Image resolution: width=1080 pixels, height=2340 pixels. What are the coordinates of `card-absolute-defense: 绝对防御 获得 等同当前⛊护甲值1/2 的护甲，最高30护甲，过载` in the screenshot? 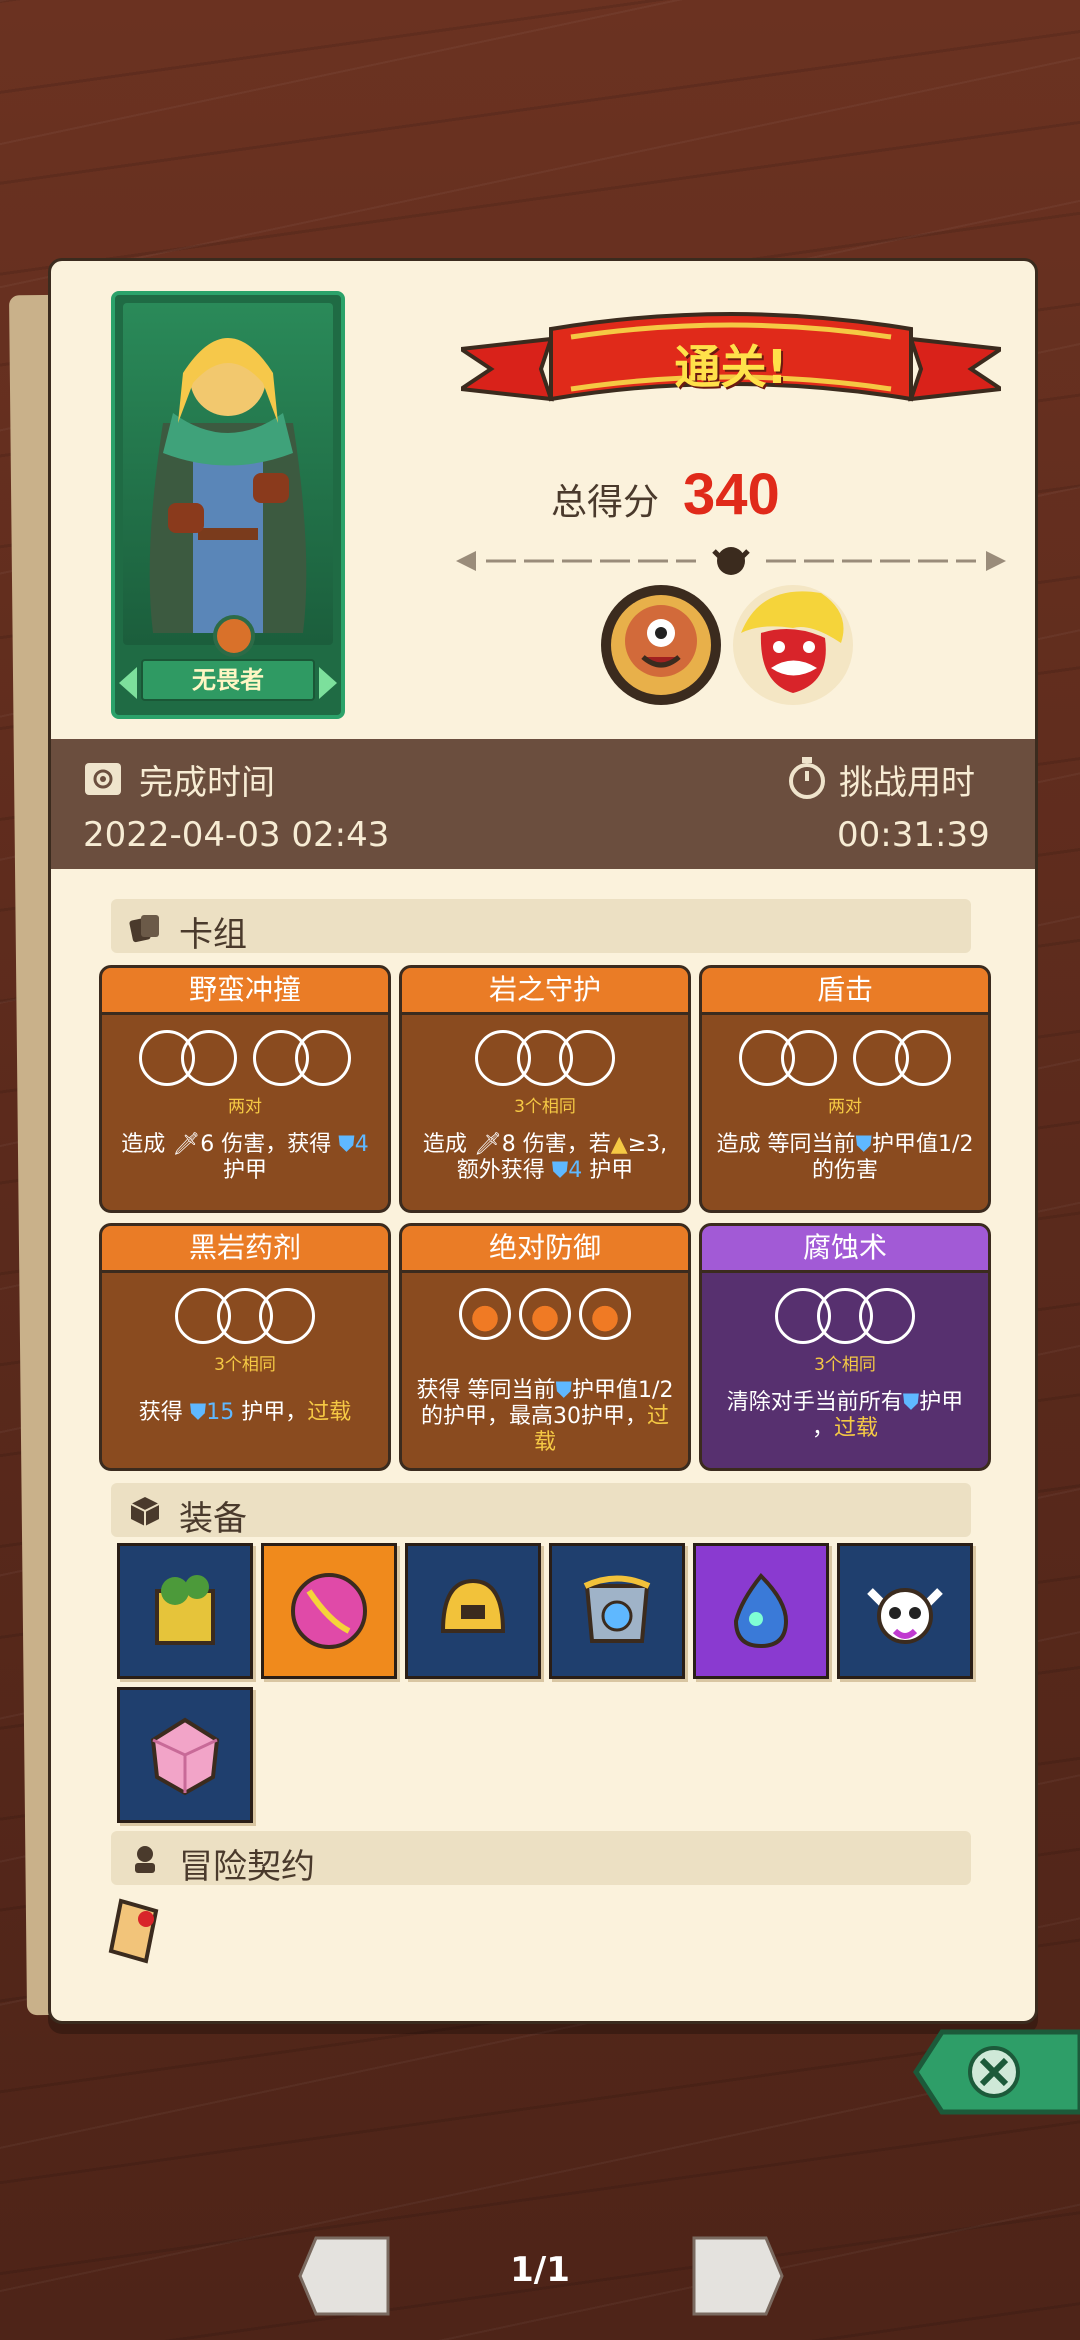 It's located at (545, 1347).